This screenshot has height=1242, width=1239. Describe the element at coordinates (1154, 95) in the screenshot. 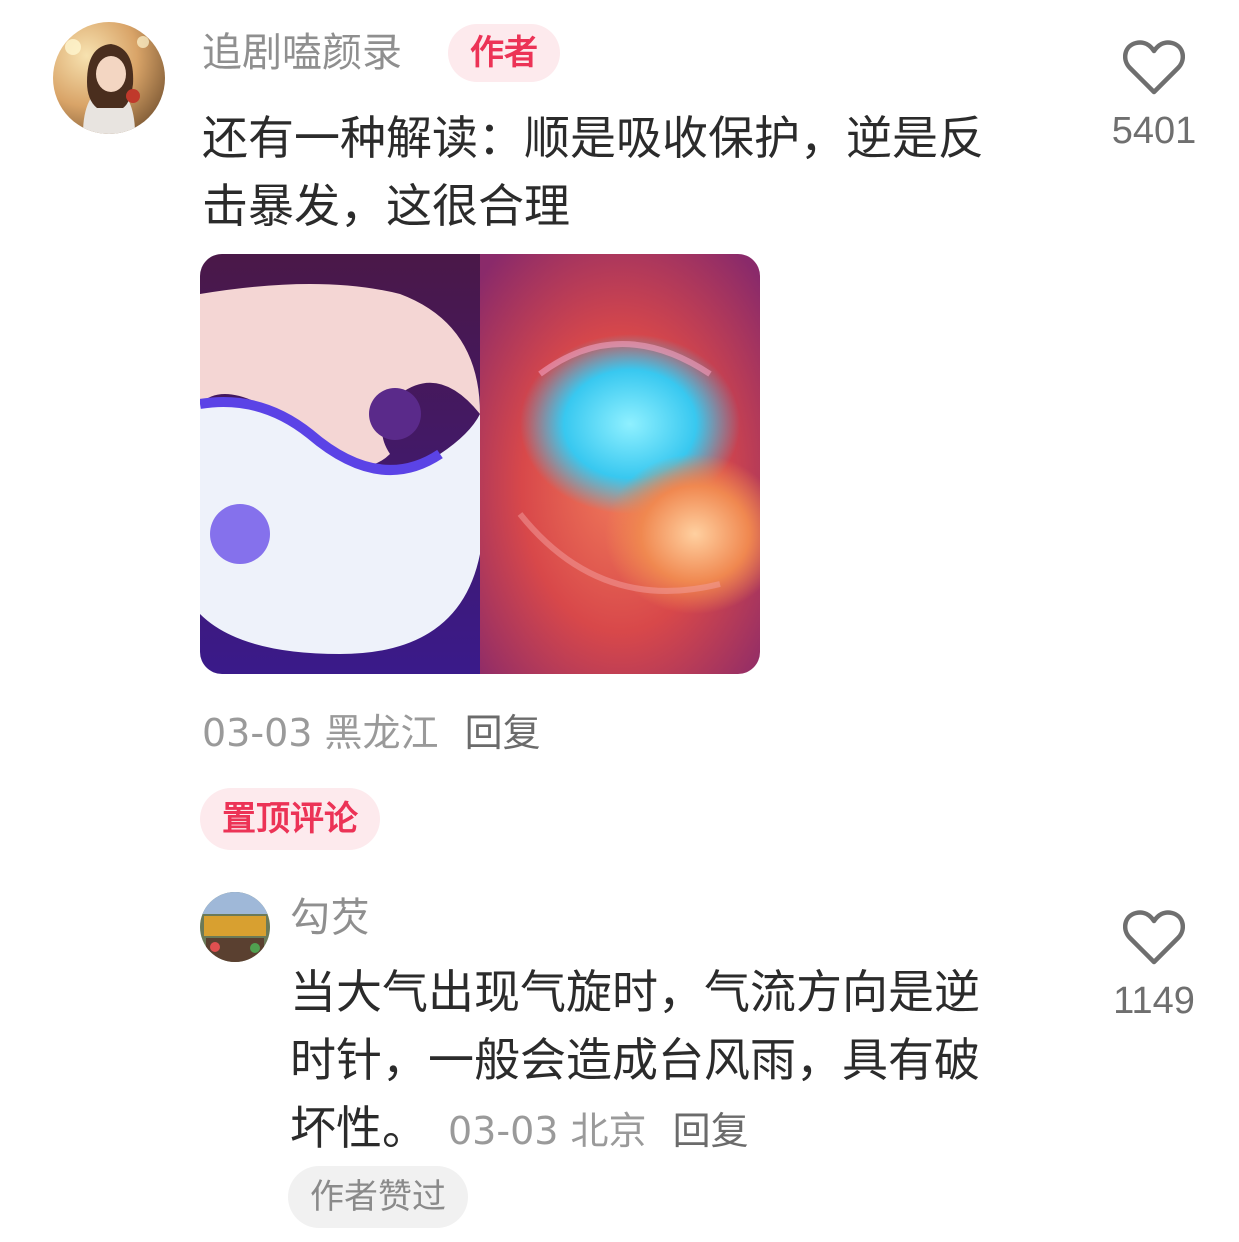

I see `like-button: 5401` at that location.